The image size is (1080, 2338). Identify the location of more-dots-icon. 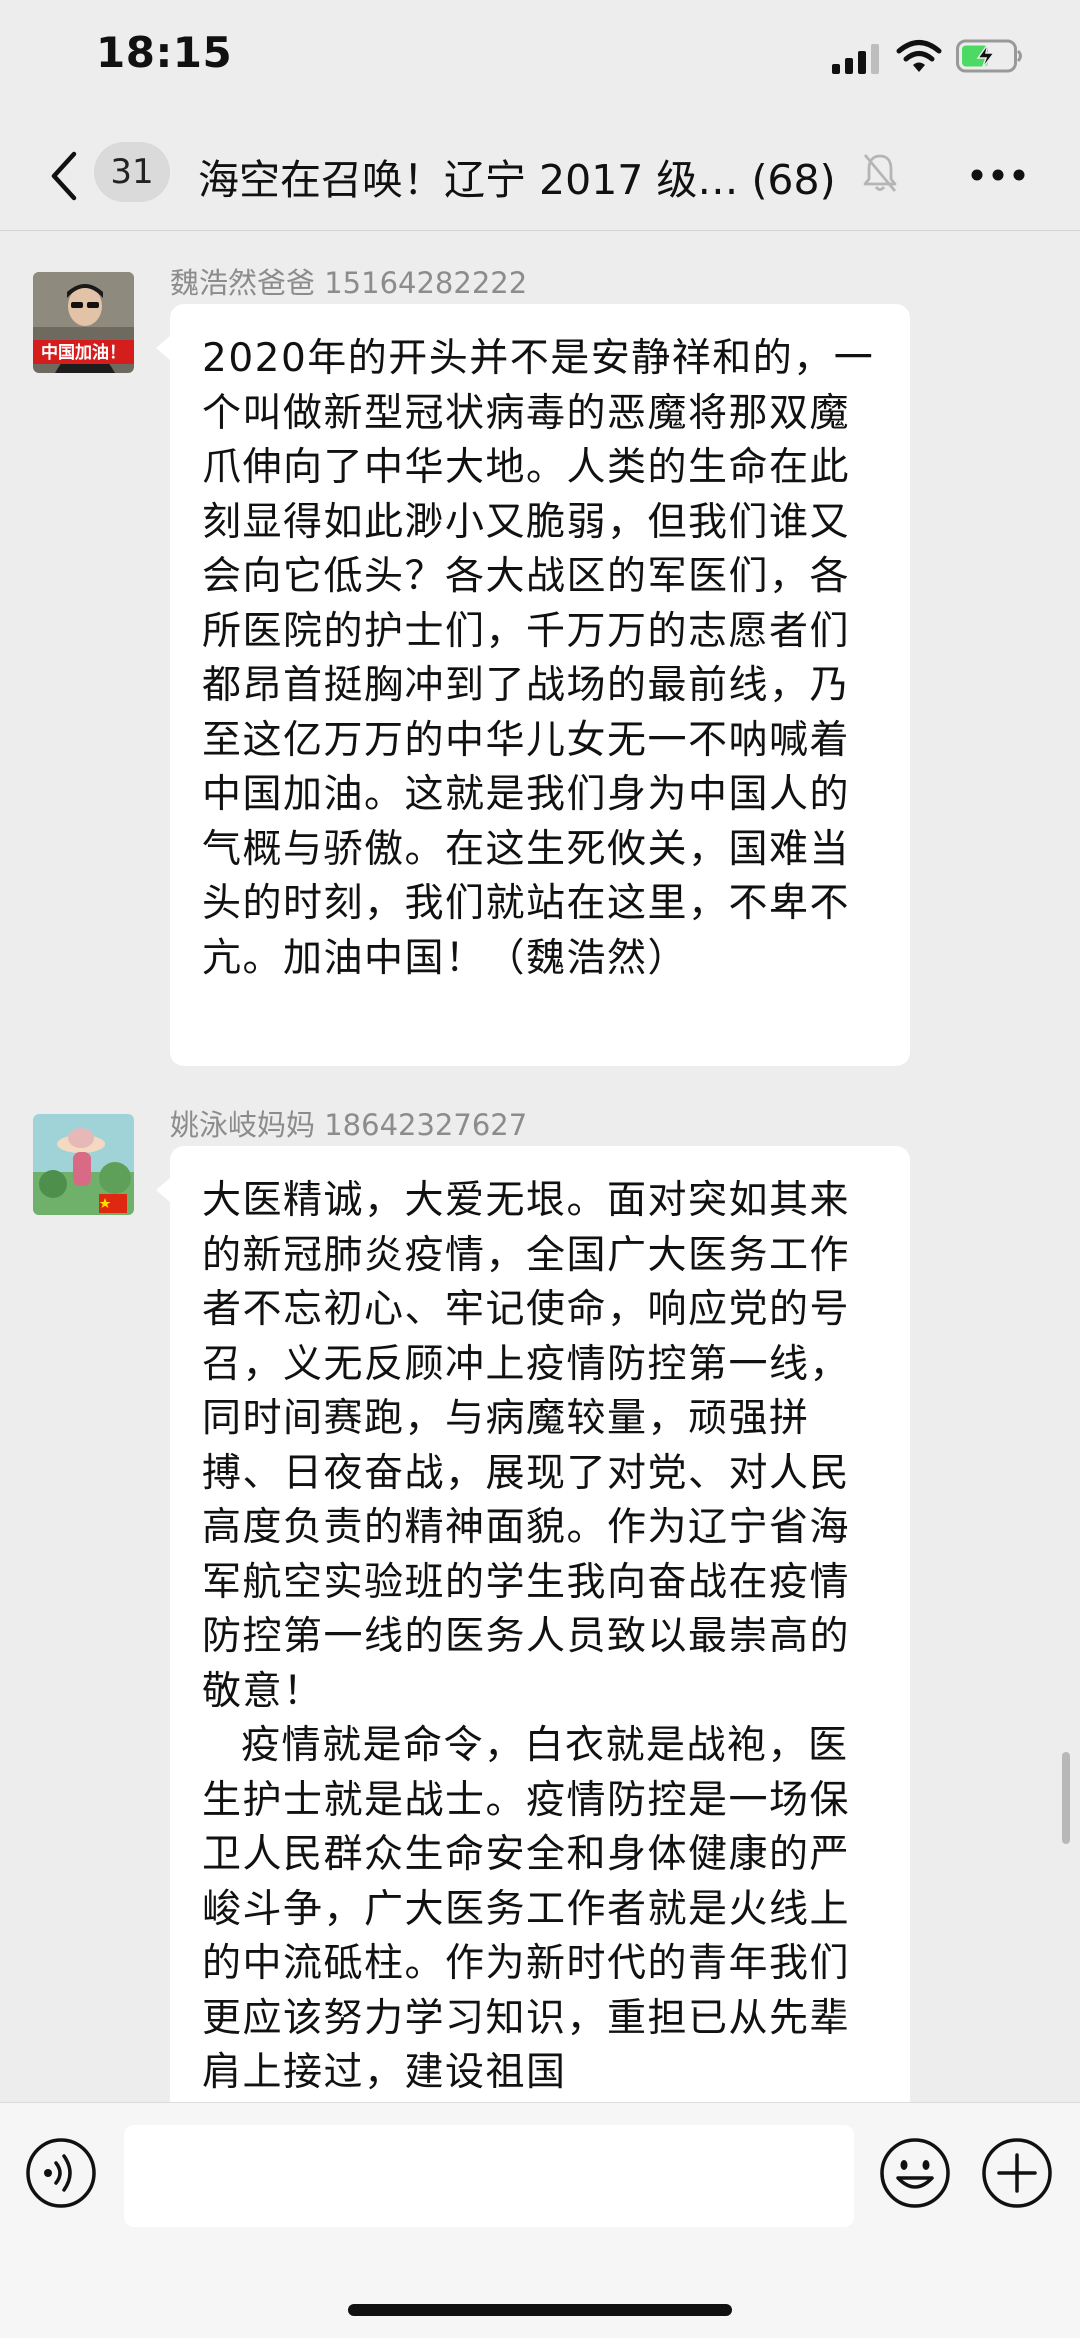
(998, 175).